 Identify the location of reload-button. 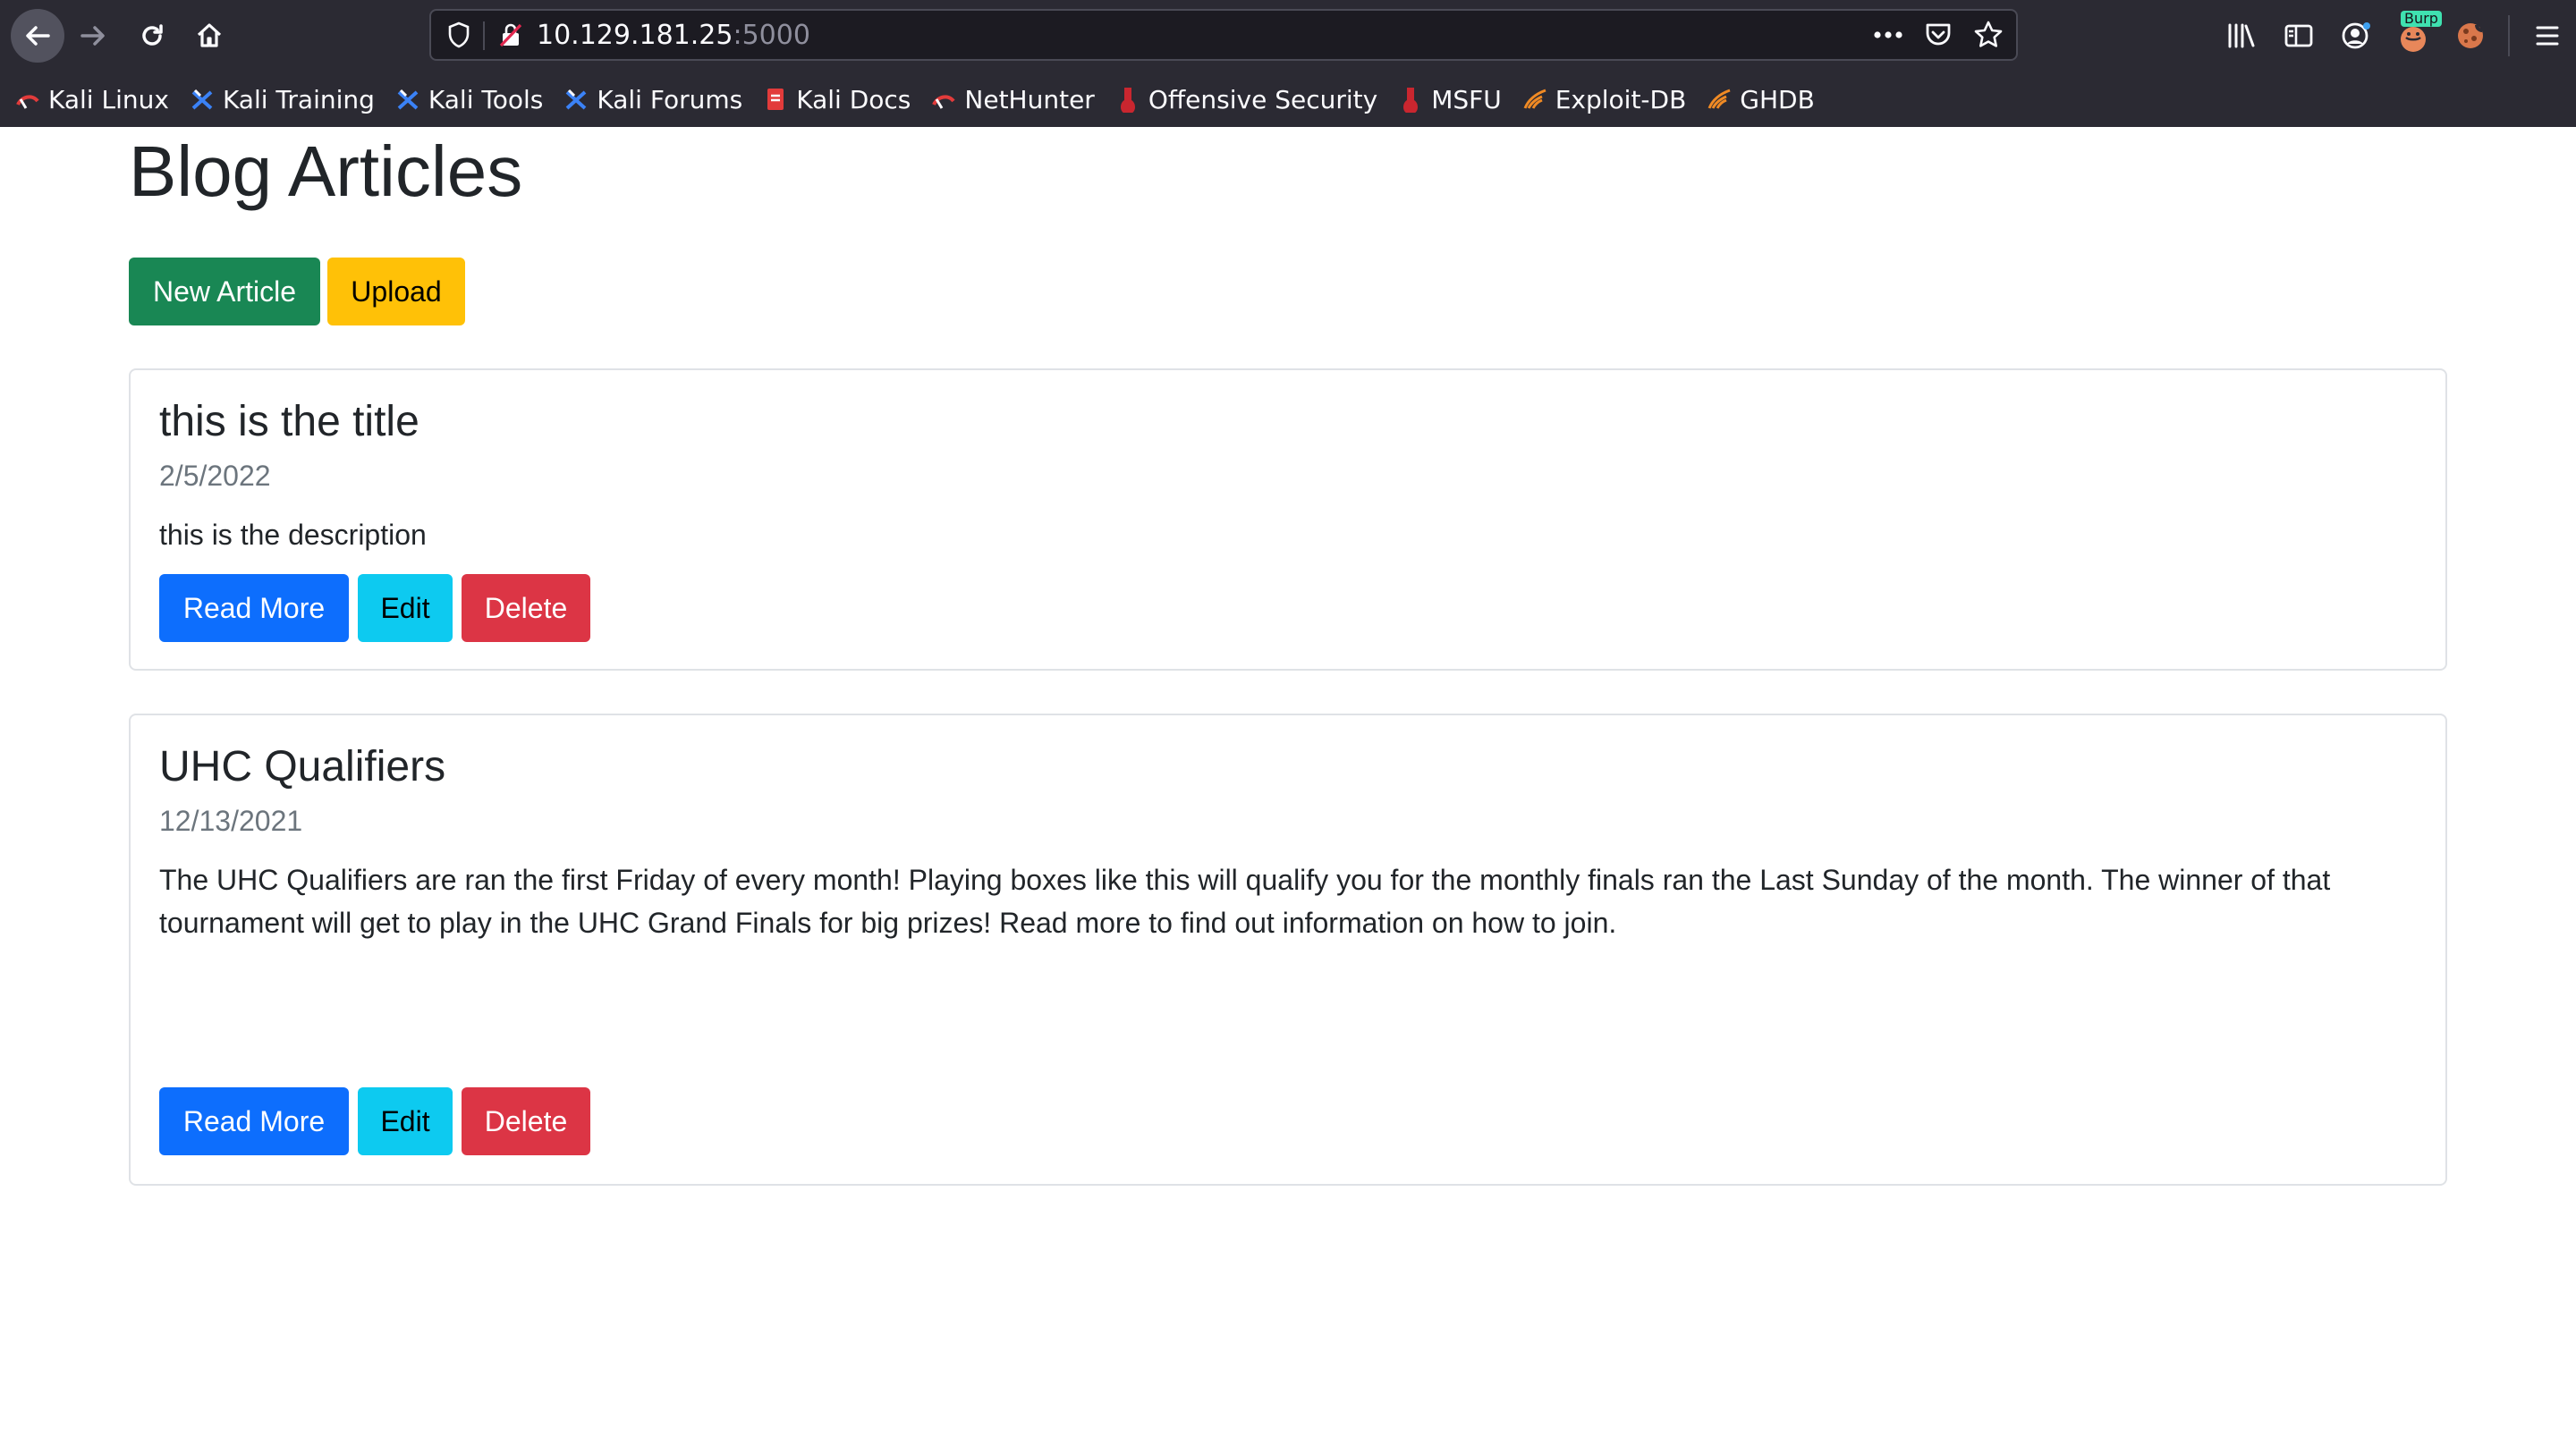
(152, 36).